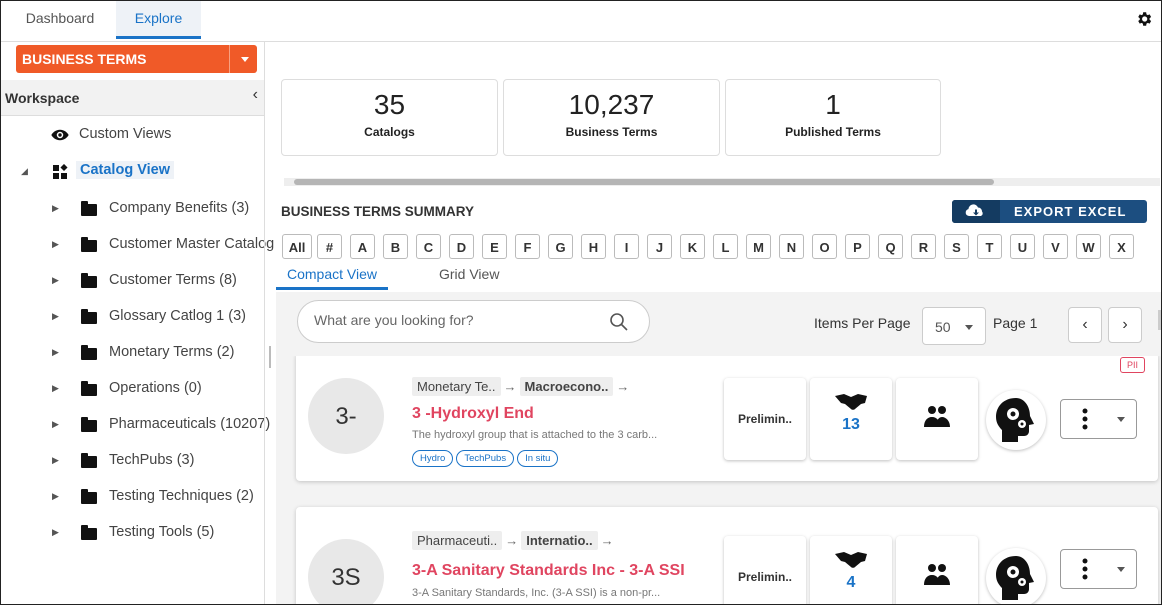  I want to click on eye-icon, so click(60, 135).